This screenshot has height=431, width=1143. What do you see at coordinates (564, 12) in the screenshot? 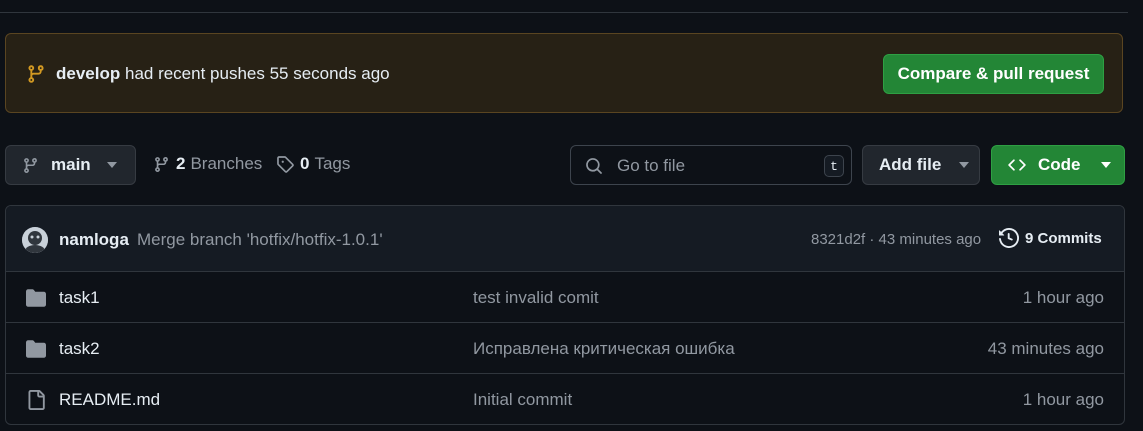
I see `header-divider` at bounding box center [564, 12].